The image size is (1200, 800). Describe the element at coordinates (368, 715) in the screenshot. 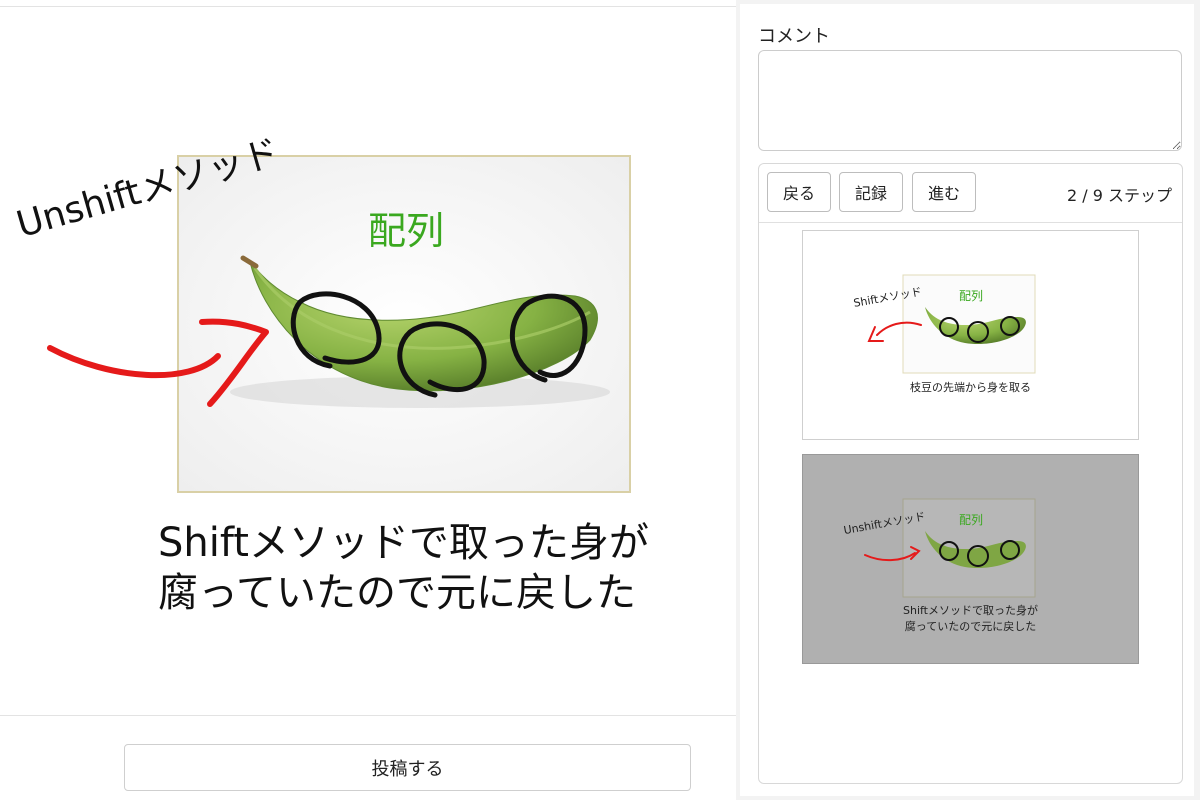

I see `divider` at that location.